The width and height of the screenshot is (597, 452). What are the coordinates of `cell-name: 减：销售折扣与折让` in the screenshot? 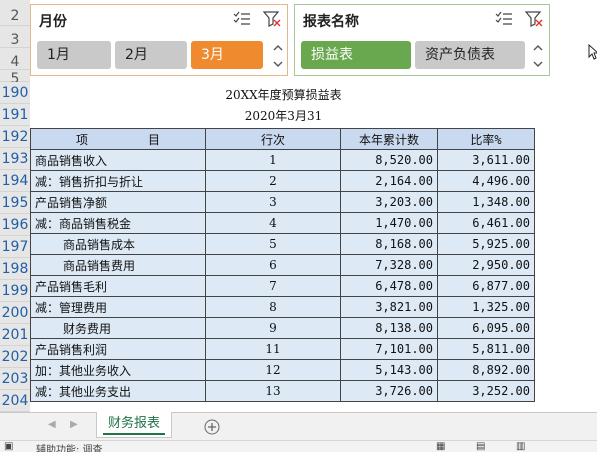 It's located at (118, 181).